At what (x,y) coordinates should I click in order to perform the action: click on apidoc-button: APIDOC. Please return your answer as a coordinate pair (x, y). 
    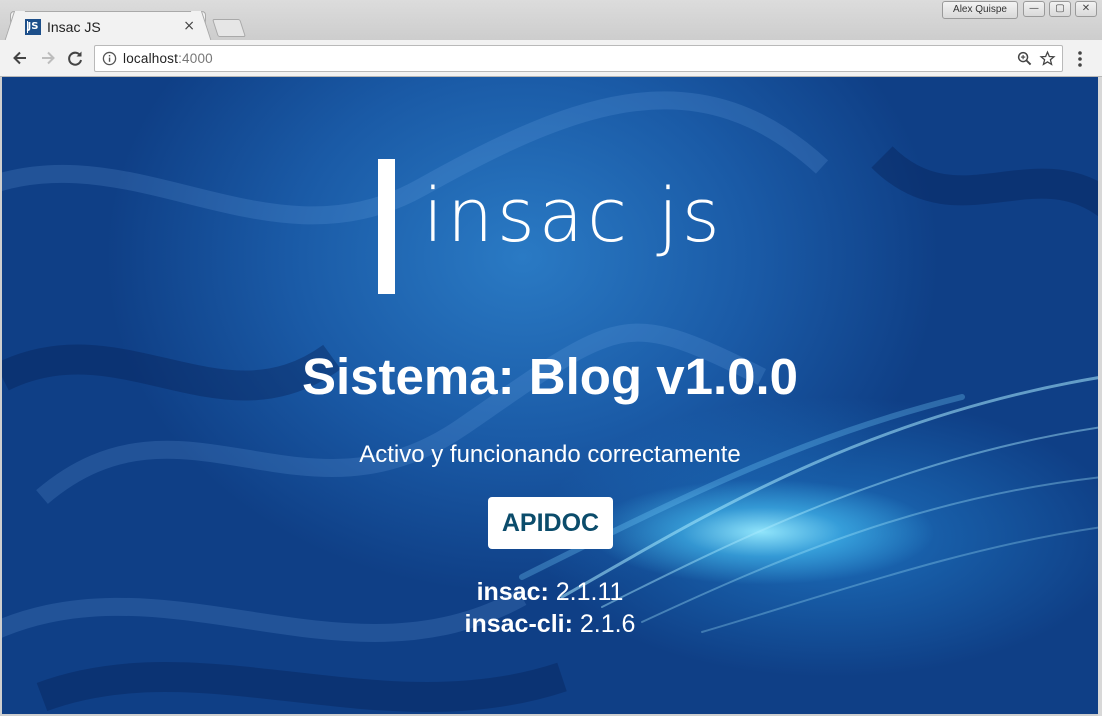
    Looking at the image, I should click on (550, 523).